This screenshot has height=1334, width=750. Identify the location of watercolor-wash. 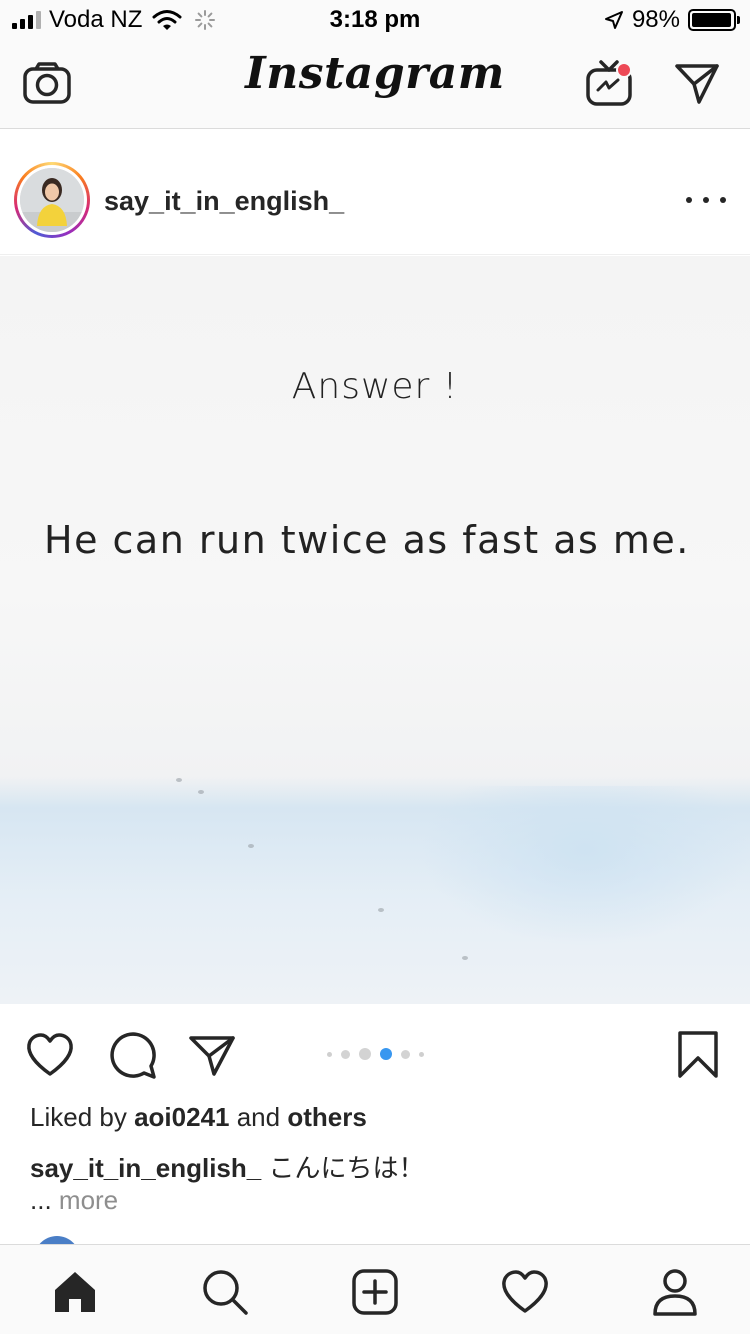
(585, 866).